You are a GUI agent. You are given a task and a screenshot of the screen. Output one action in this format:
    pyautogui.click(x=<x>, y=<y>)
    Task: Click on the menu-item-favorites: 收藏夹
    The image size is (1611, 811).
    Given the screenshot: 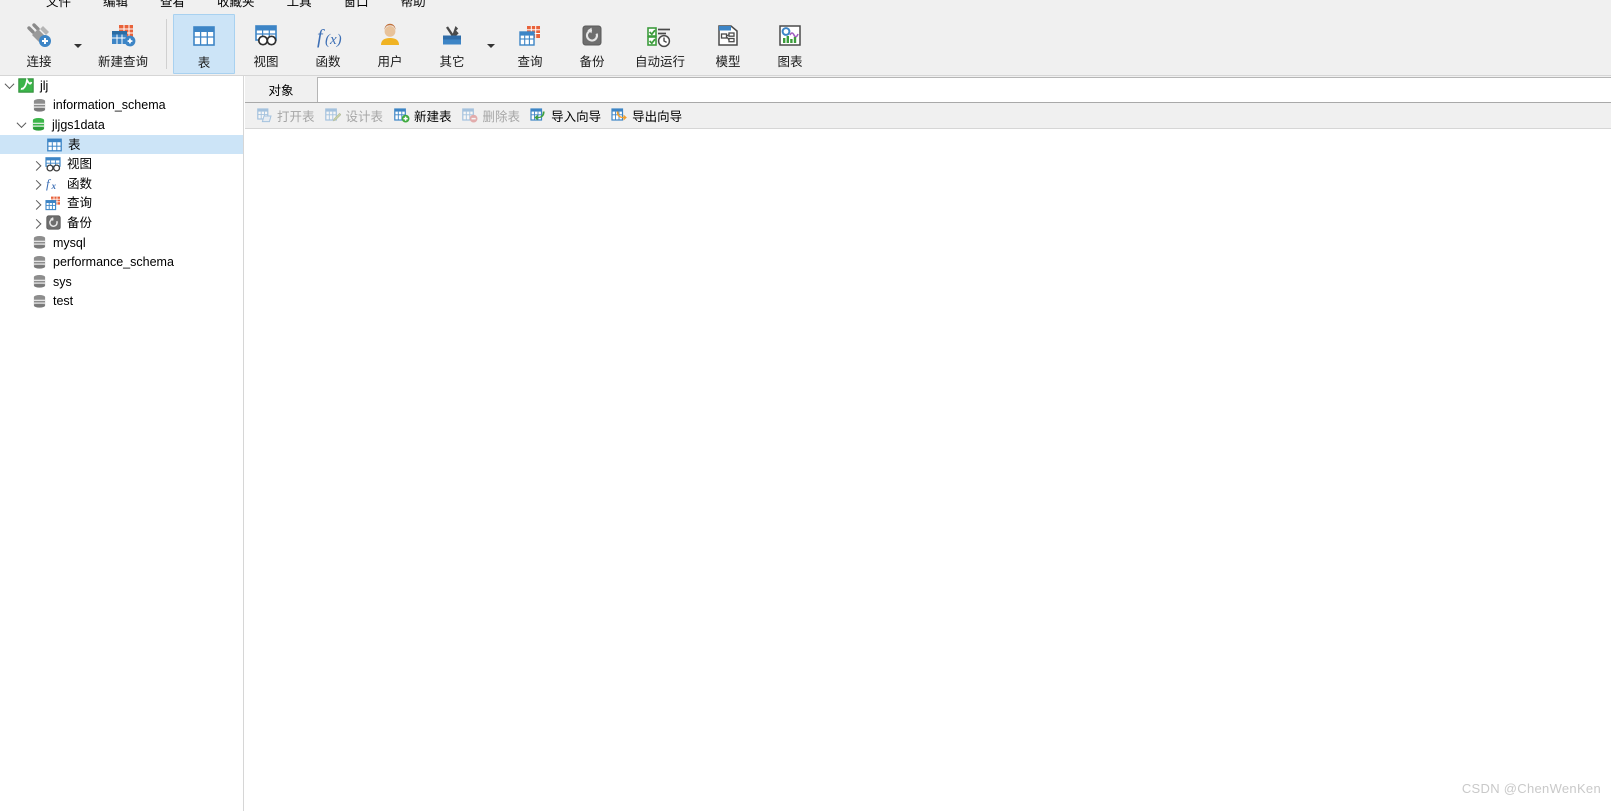 What is the action you would take?
    pyautogui.click(x=236, y=6)
    